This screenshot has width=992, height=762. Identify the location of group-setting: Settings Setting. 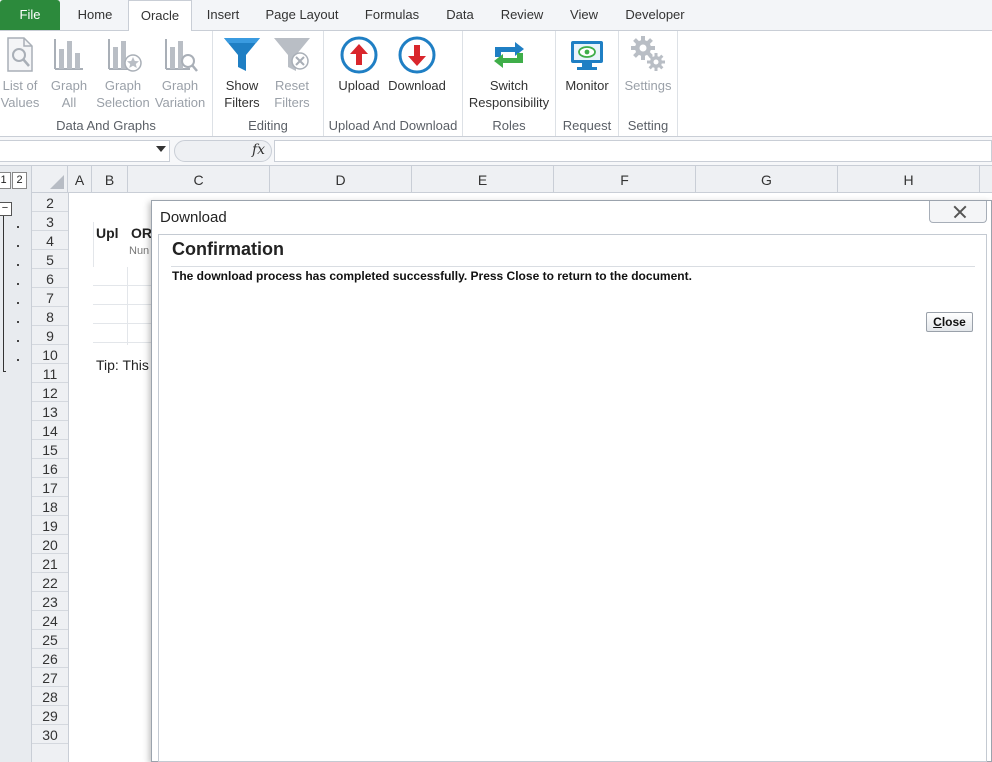
(648, 83).